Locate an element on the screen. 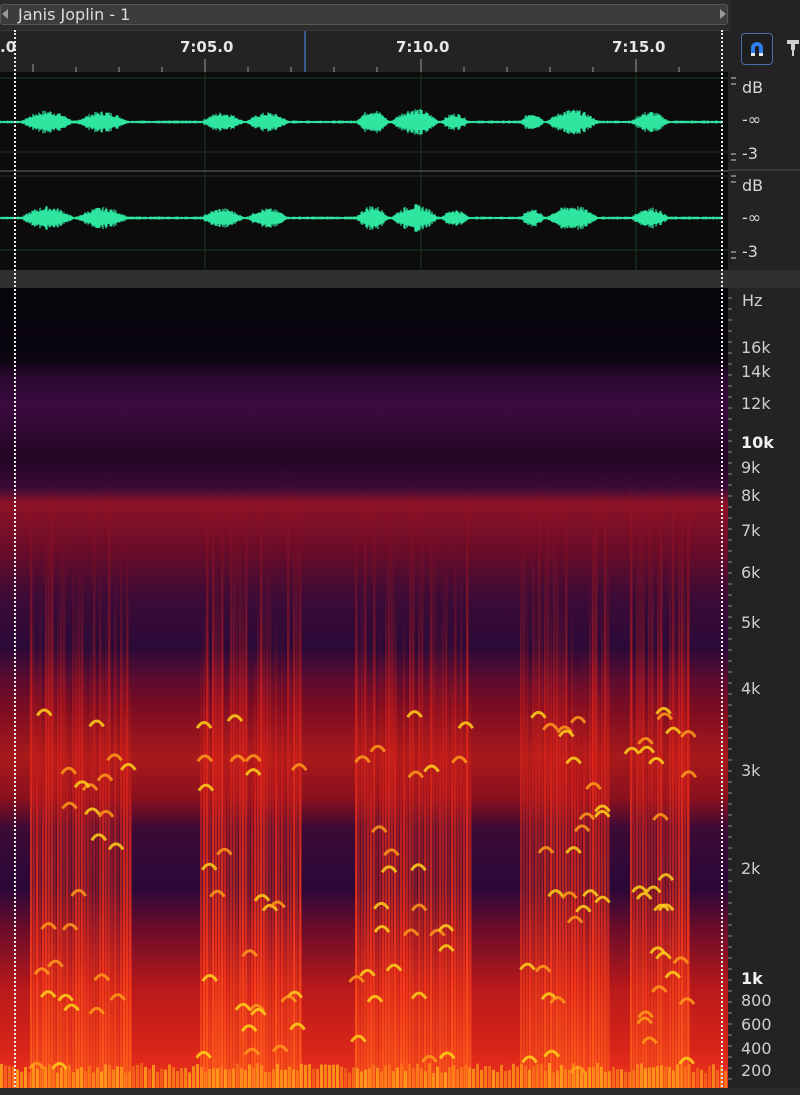 Image resolution: width=800 pixels, height=1095 pixels. freq-label-200: 200 is located at coordinates (756, 1070).